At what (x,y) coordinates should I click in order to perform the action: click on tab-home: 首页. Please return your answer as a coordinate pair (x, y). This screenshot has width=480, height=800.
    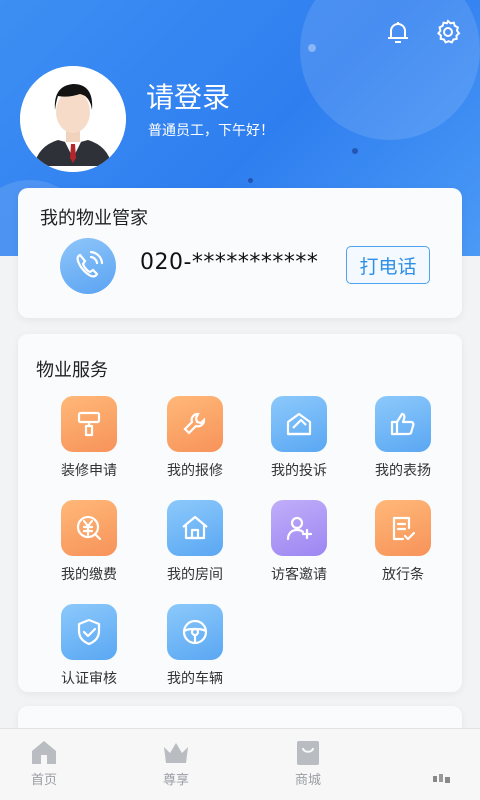
    Looking at the image, I should click on (44, 764).